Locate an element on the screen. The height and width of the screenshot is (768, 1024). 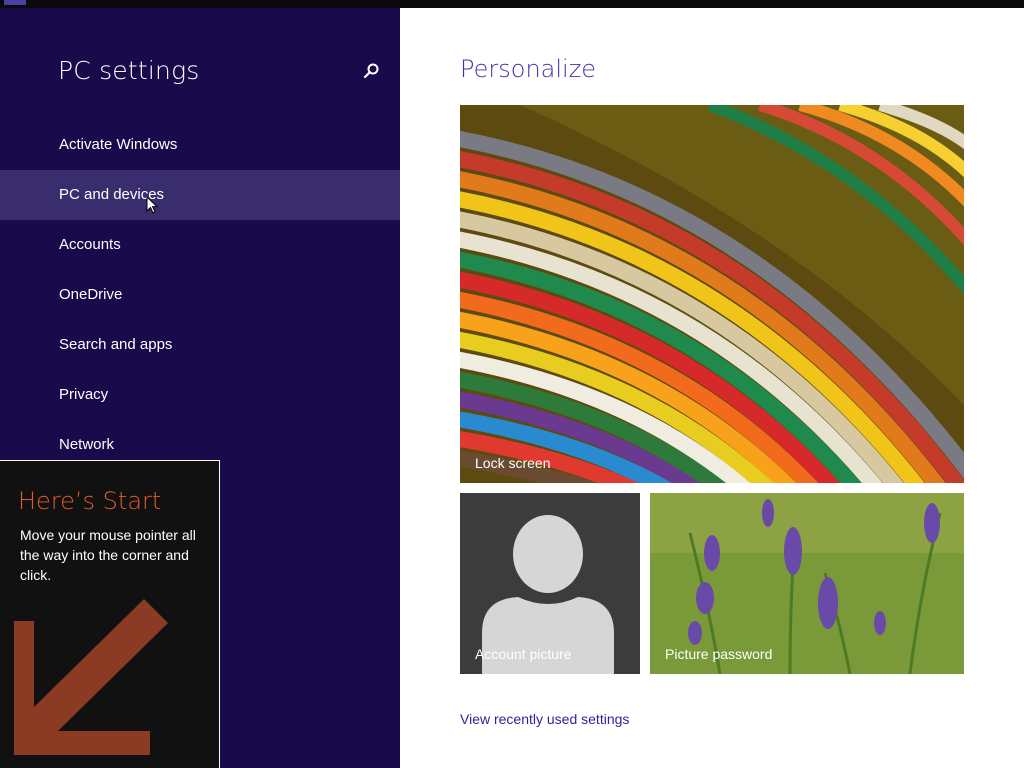
nav-item-activate-windows: Activate Windows is located at coordinates (200, 145).